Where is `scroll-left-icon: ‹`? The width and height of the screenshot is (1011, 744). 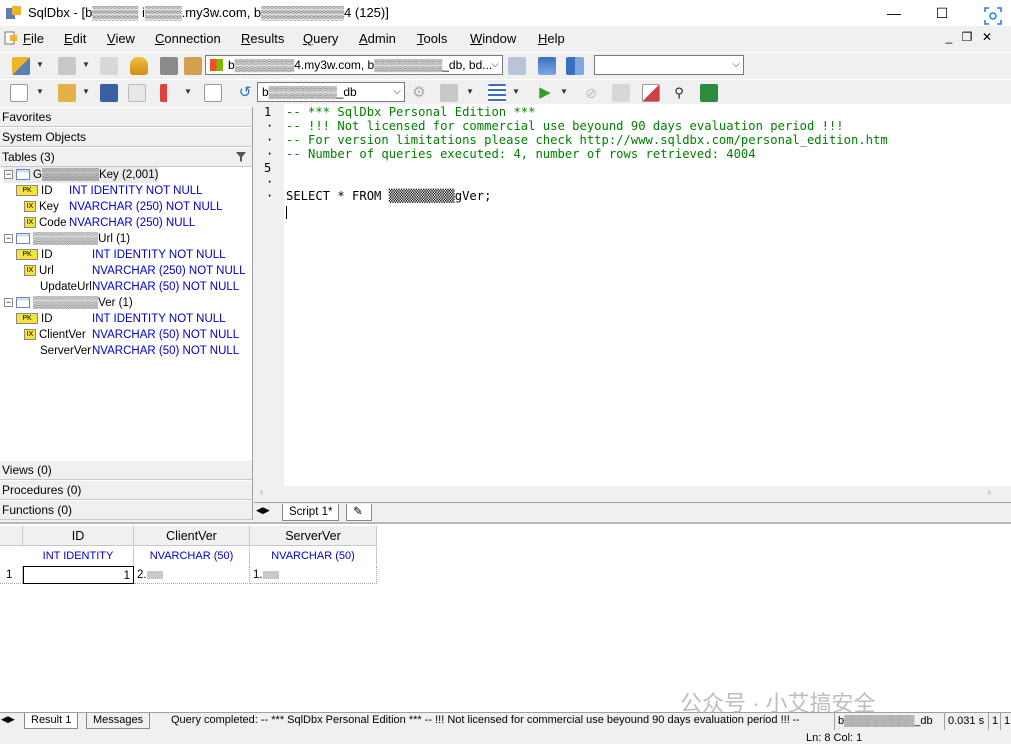 scroll-left-icon: ‹ is located at coordinates (261, 492).